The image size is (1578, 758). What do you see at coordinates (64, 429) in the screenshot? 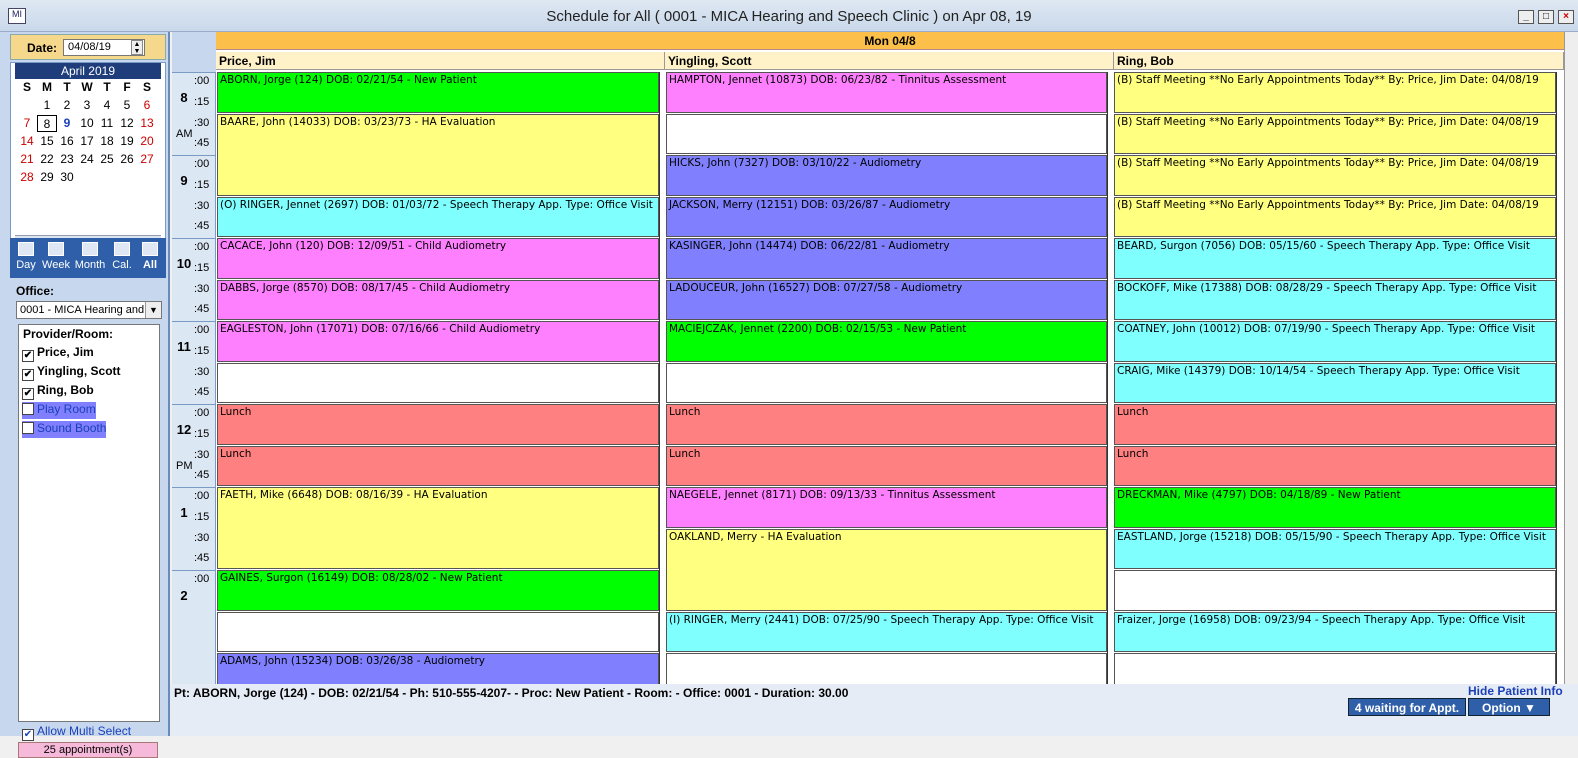
I see `provider-item-sound-booth: Sound Booth` at bounding box center [64, 429].